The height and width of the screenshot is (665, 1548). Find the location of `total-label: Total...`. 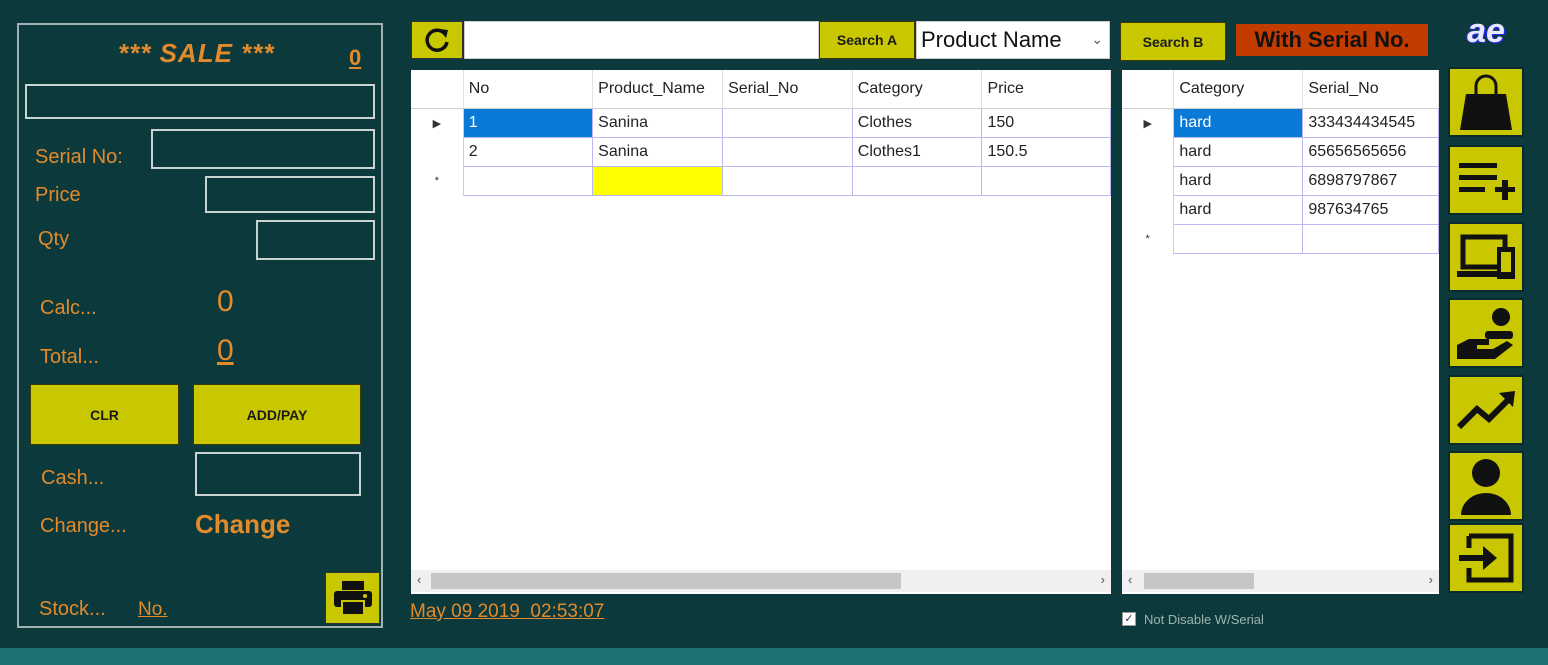

total-label: Total... is located at coordinates (69, 357).